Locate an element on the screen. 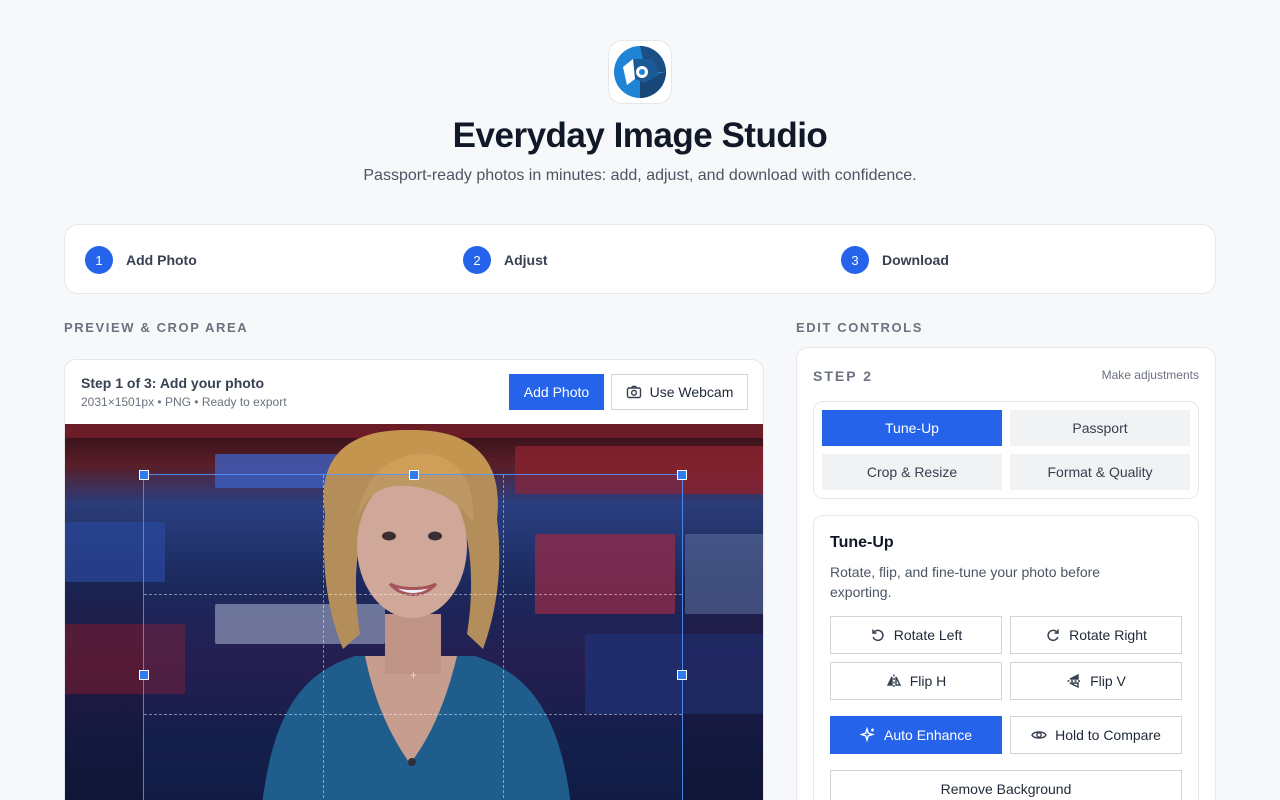 The image size is (1280, 800). stepper-step-add-photo: 1 Add Photo is located at coordinates (141, 260).